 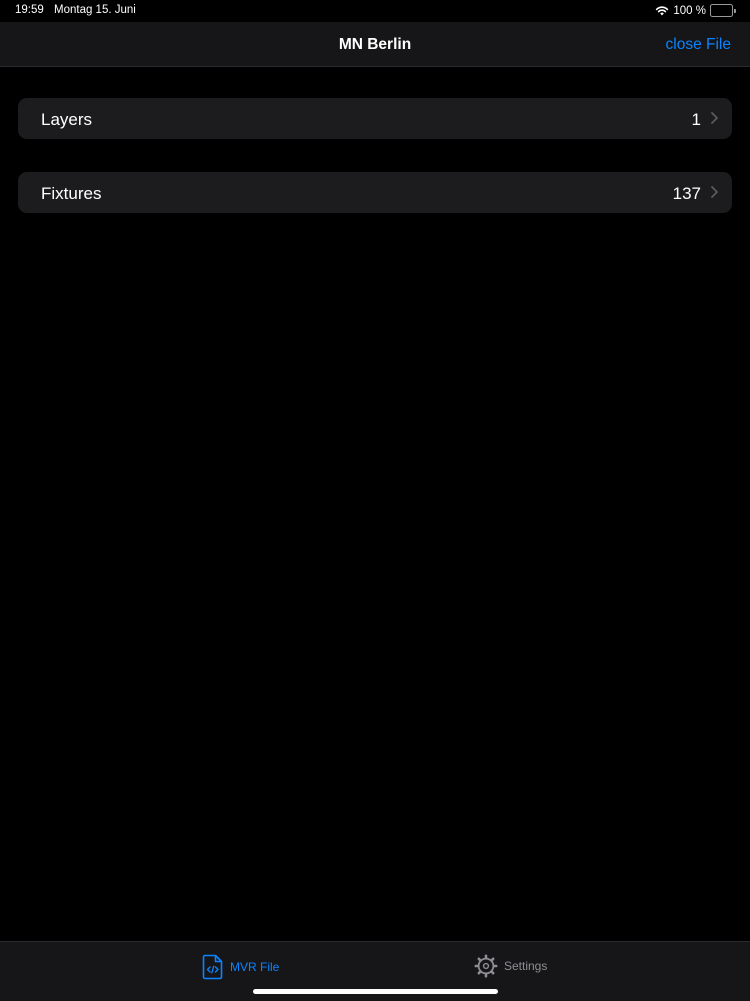 I want to click on status-bar: 19:59 Montag 15. Juni 100 % ⚡, so click(x=375, y=11).